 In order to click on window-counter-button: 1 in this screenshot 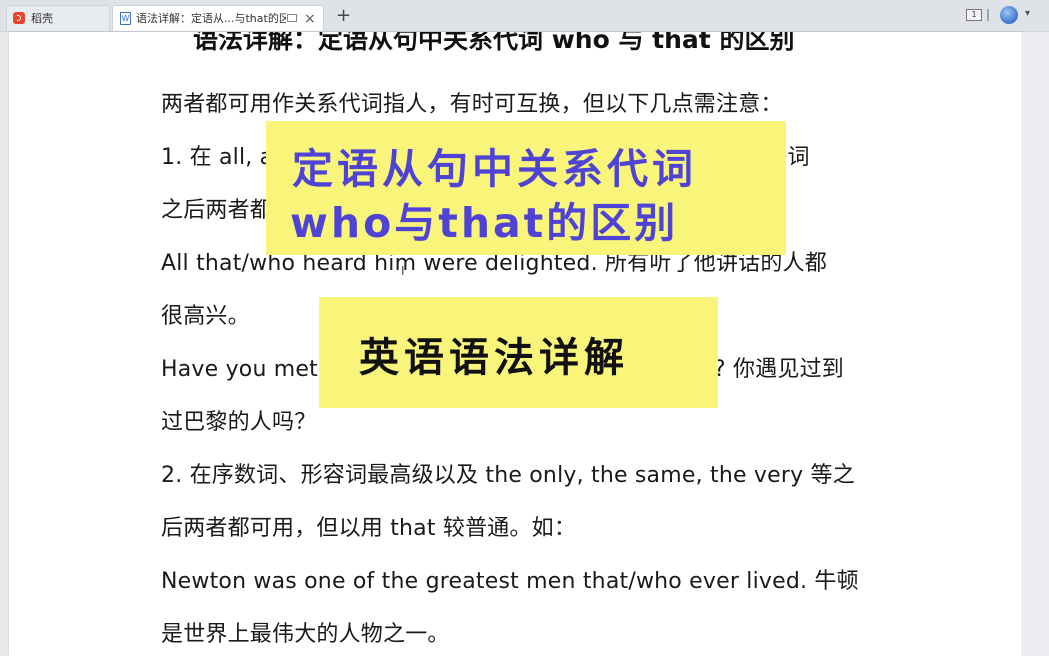, I will do `click(974, 15)`.